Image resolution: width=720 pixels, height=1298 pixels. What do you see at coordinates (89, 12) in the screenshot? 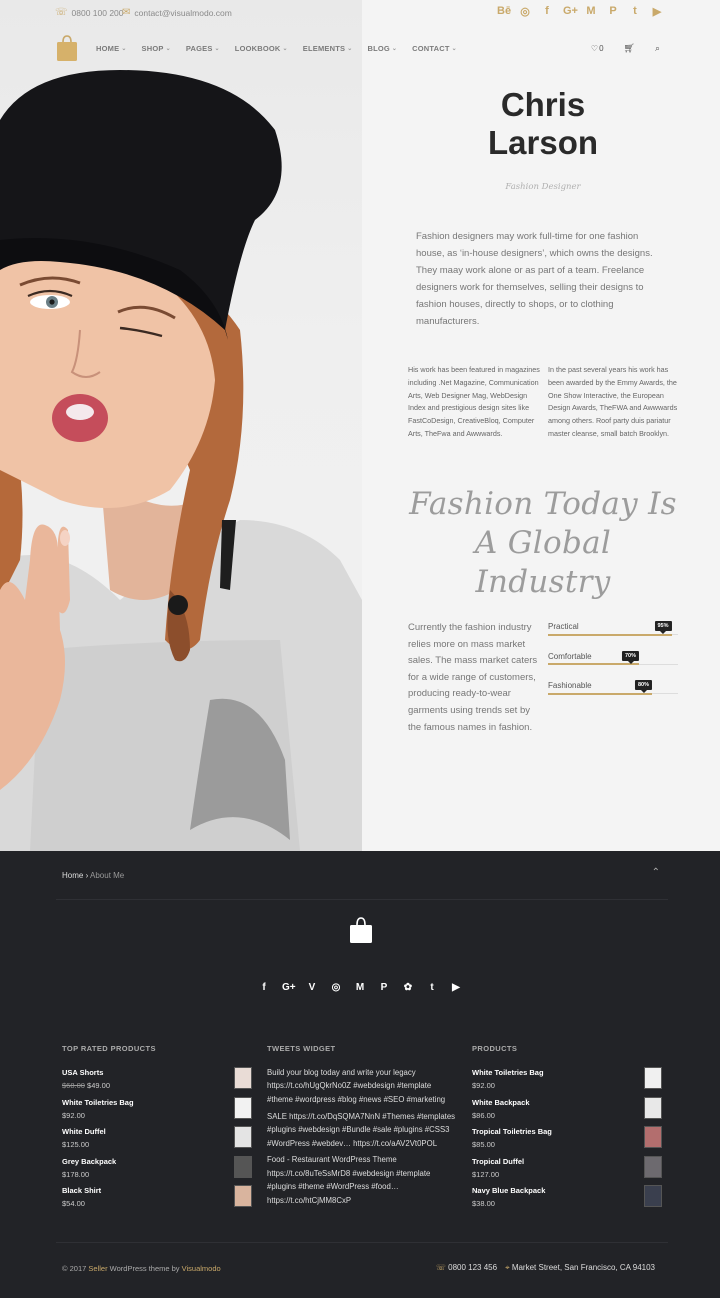
I see `topbar-phone: ☏ 0800 100 200` at bounding box center [89, 12].